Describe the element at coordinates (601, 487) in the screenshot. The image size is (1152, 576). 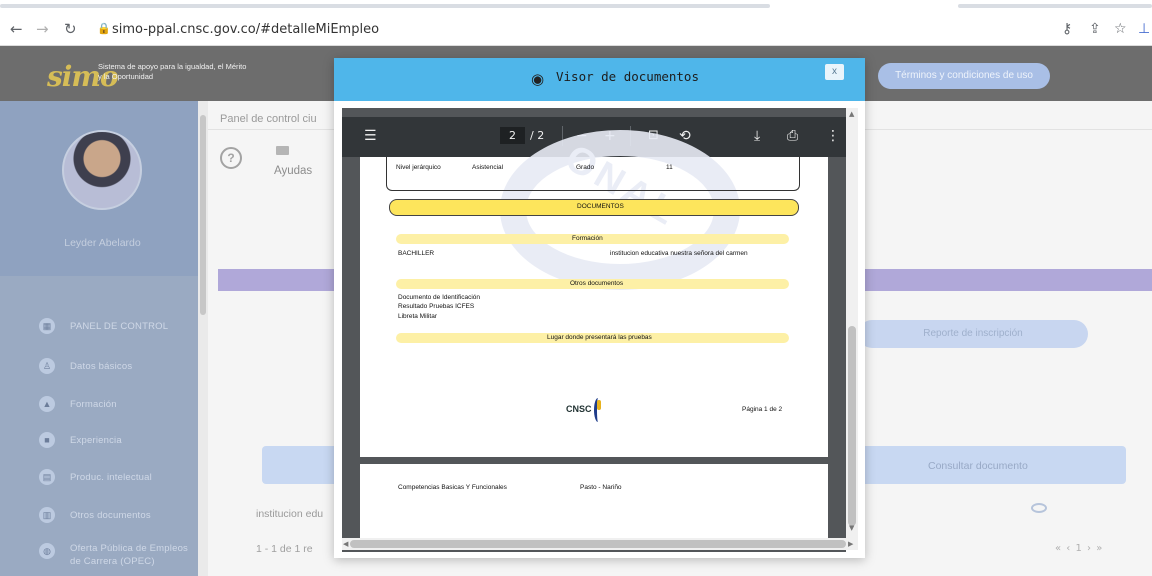
I see `lugar-value: Pasto - Nariño` at that location.